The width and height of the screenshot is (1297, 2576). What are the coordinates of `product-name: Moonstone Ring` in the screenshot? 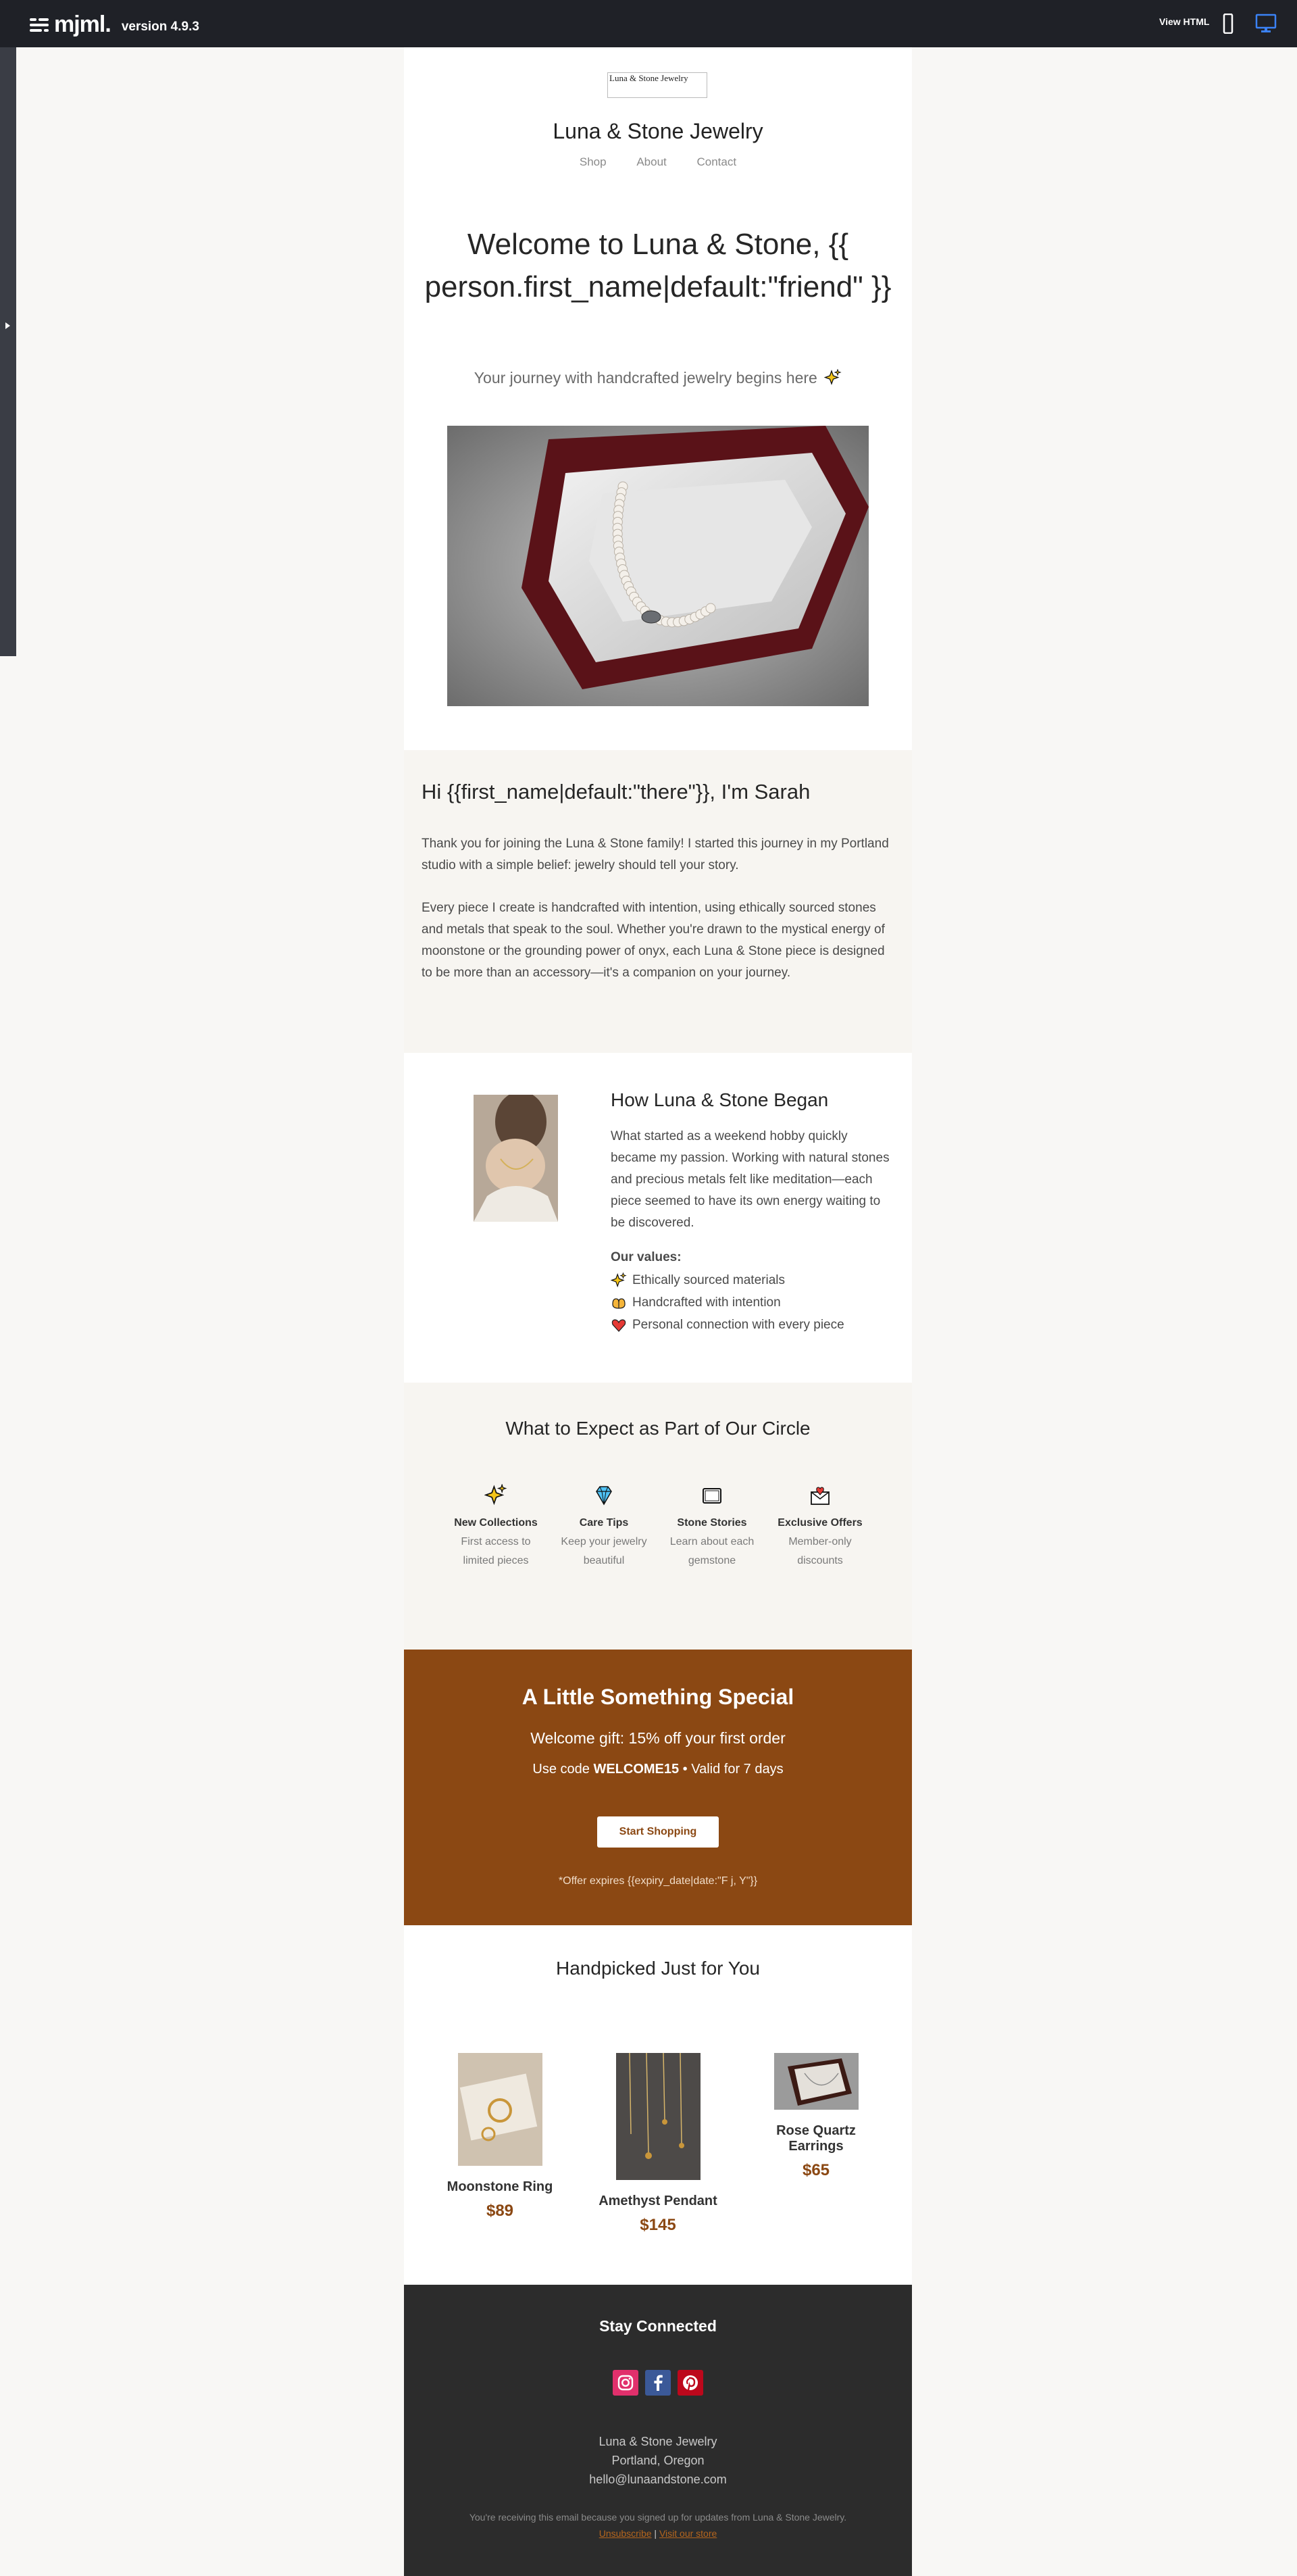 It's located at (500, 2186).